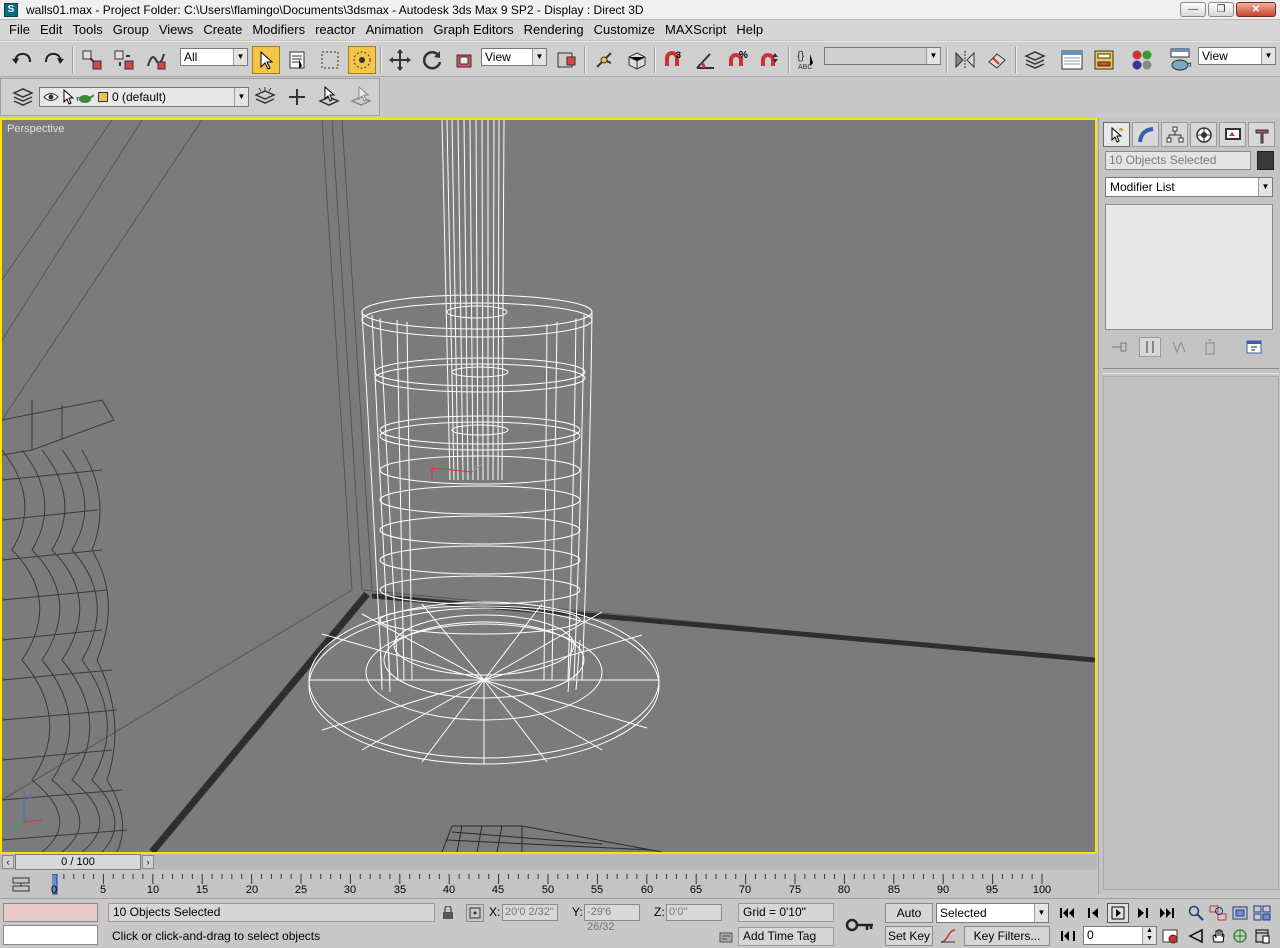 This screenshot has height=948, width=1280. What do you see at coordinates (1210, 347) in the screenshot?
I see `remove-modifier-icon` at bounding box center [1210, 347].